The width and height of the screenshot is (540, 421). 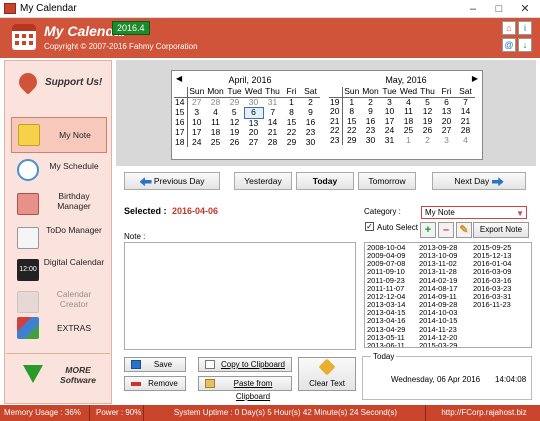 What do you see at coordinates (181, 102) in the screenshot?
I see `week-number: 14` at bounding box center [181, 102].